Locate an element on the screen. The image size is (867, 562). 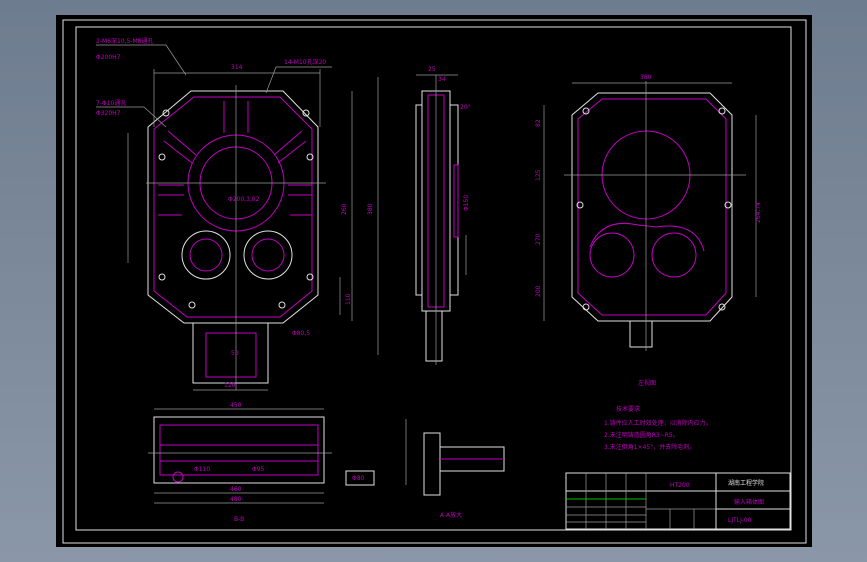
front-note-3: 14-M10孔深20 is located at coordinates (305, 62).